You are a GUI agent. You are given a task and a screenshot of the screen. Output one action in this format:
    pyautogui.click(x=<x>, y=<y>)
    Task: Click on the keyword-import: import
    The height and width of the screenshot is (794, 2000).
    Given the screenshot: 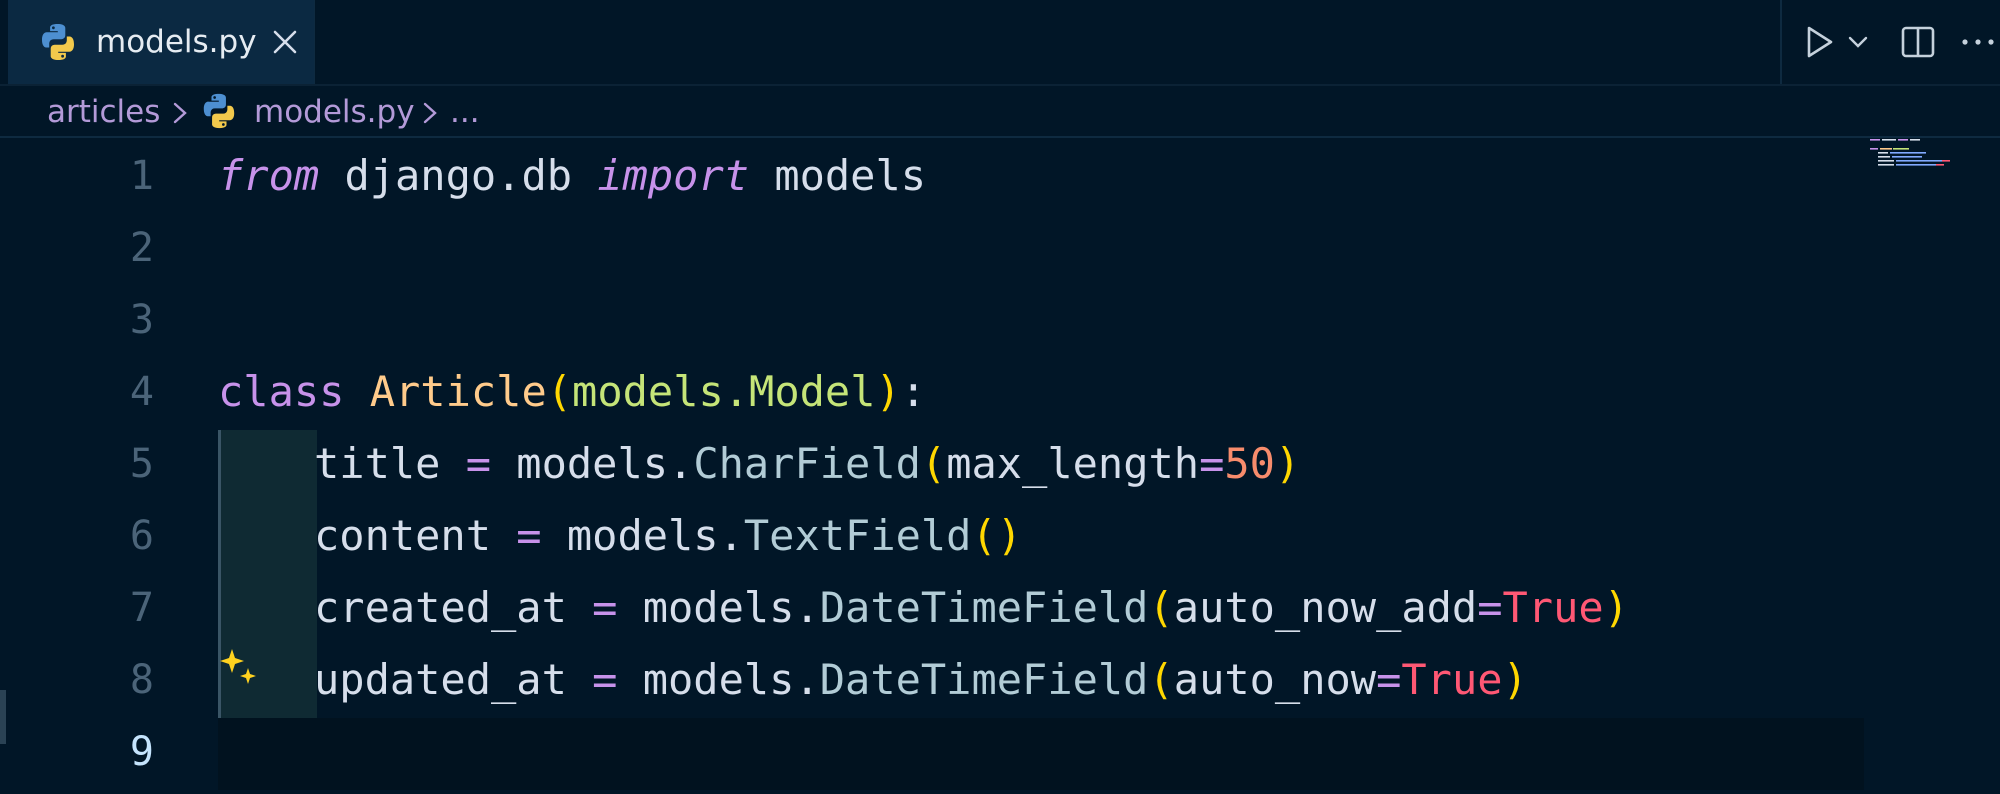 What is the action you would take?
    pyautogui.click(x=673, y=175)
    